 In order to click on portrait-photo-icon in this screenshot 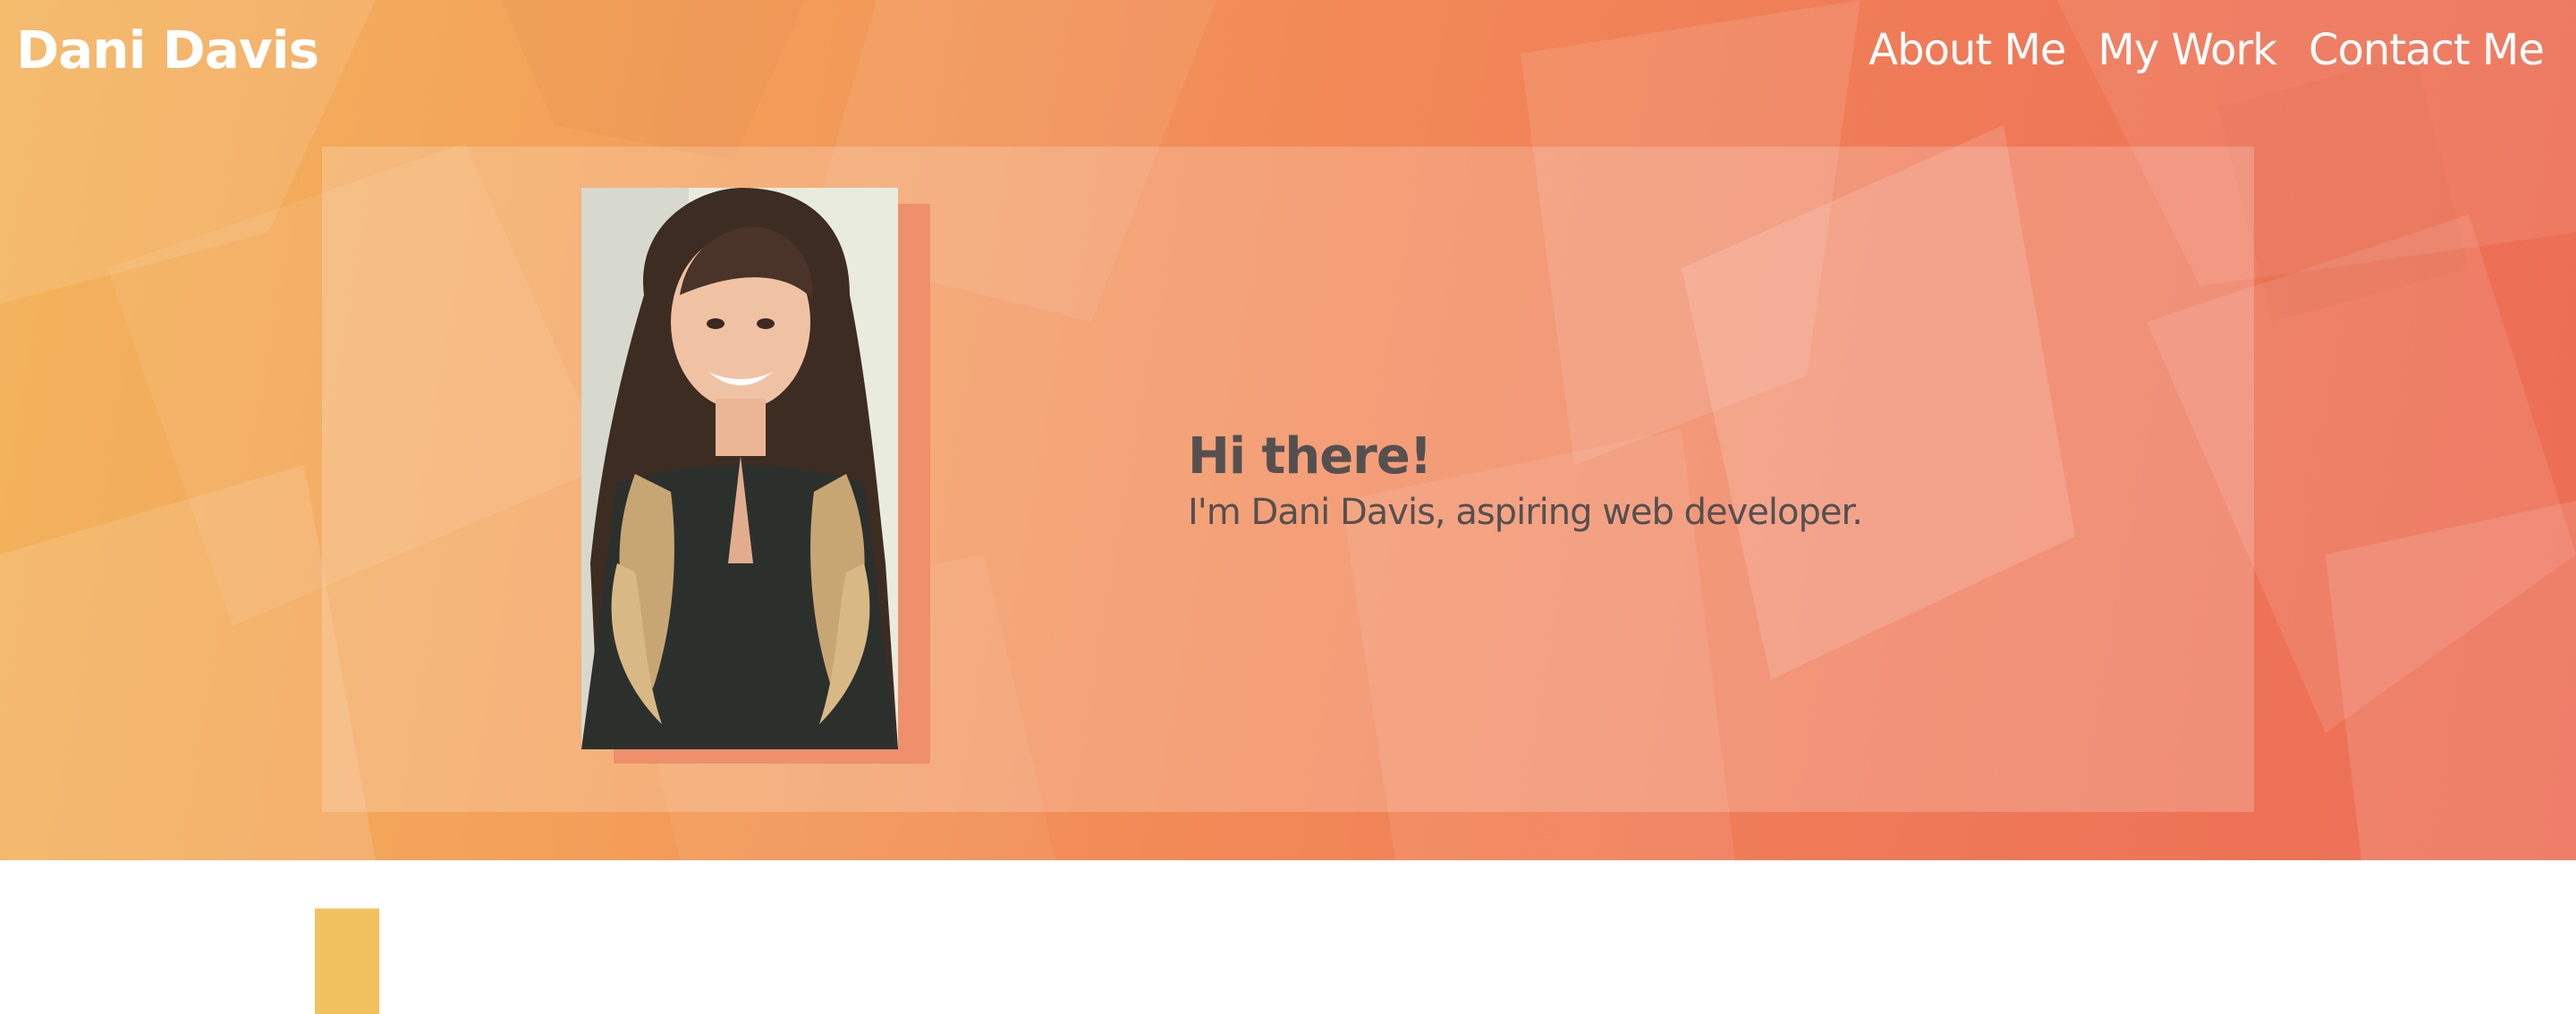, I will do `click(739, 468)`.